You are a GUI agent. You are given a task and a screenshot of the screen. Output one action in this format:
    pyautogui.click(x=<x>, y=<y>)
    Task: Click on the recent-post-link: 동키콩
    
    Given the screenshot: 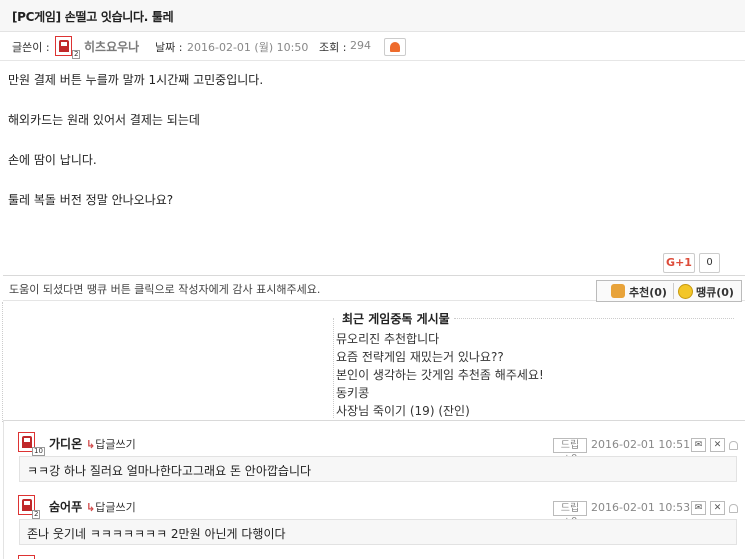 What is the action you would take?
    pyautogui.click(x=352, y=392)
    